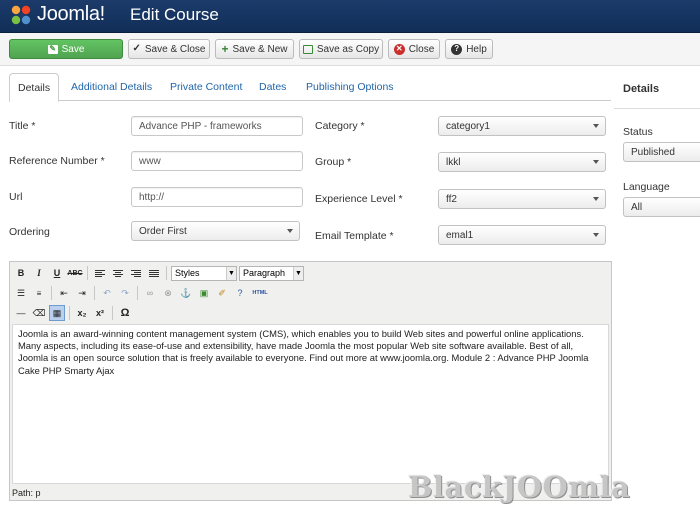  I want to click on url-input: http://, so click(217, 197).